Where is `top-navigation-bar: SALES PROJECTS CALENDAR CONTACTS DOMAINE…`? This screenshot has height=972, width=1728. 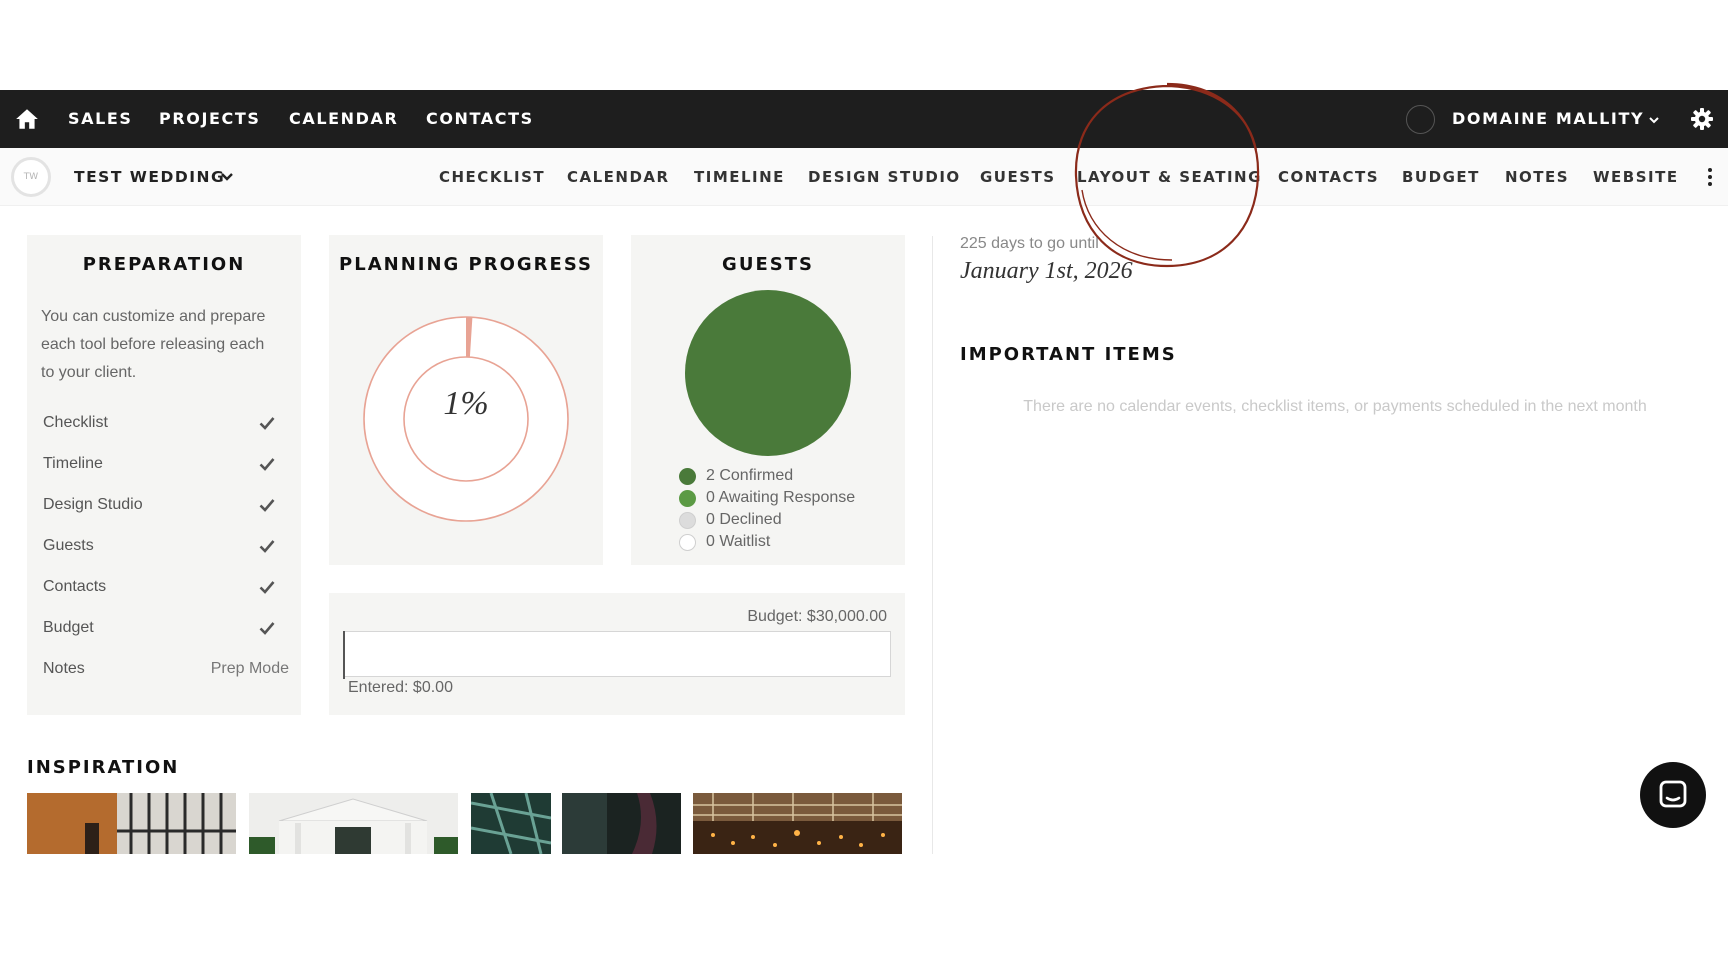 top-navigation-bar: SALES PROJECTS CALENDAR CONTACTS DOMAINE… is located at coordinates (864, 119).